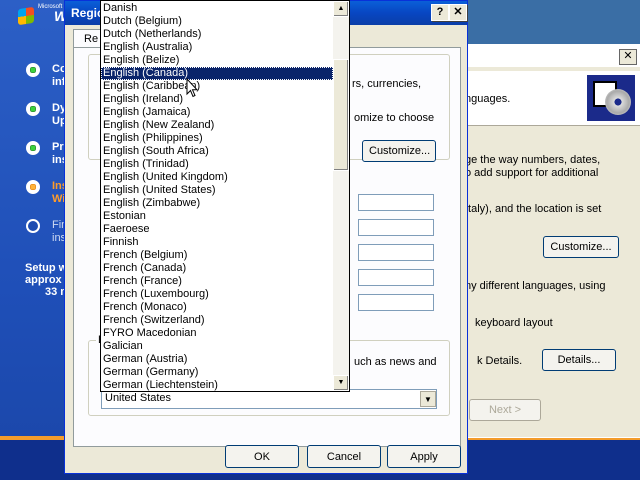  What do you see at coordinates (262, 456) in the screenshot?
I see `ok-button: OK` at bounding box center [262, 456].